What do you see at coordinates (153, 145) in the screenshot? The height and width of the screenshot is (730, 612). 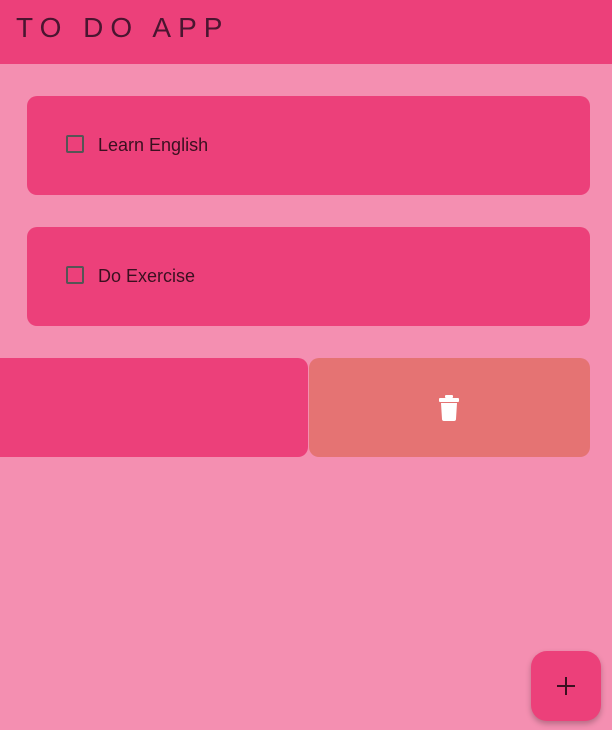 I see `task-title: Learn English` at bounding box center [153, 145].